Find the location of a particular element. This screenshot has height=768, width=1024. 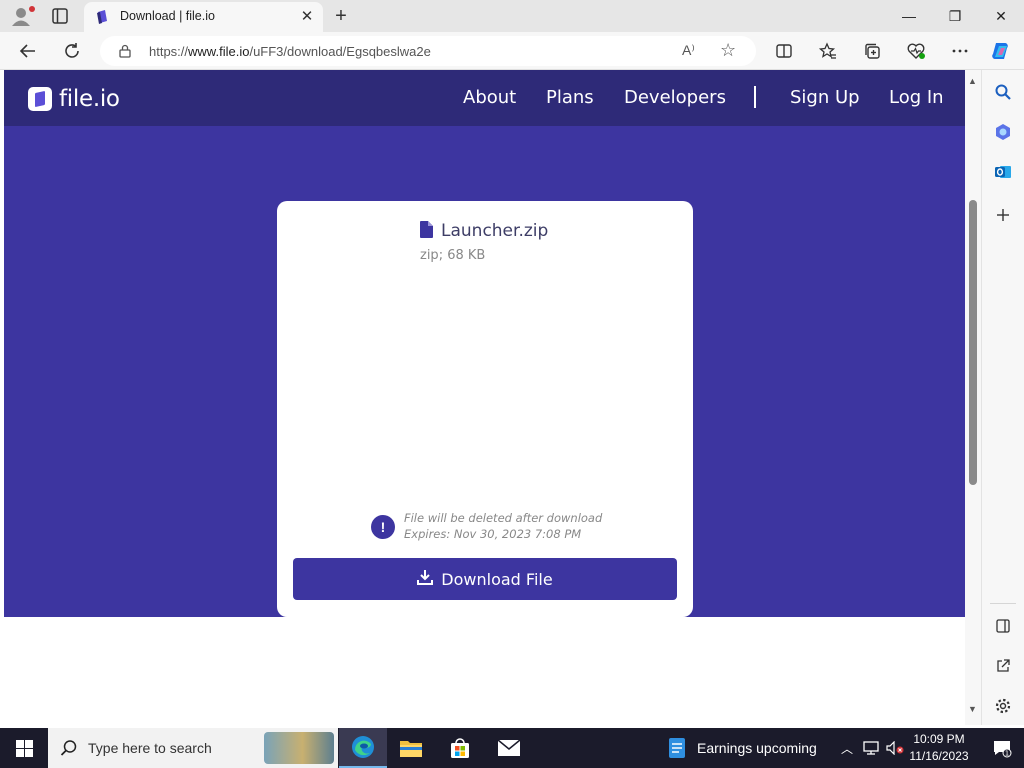

nav-divider is located at coordinates (755, 97).